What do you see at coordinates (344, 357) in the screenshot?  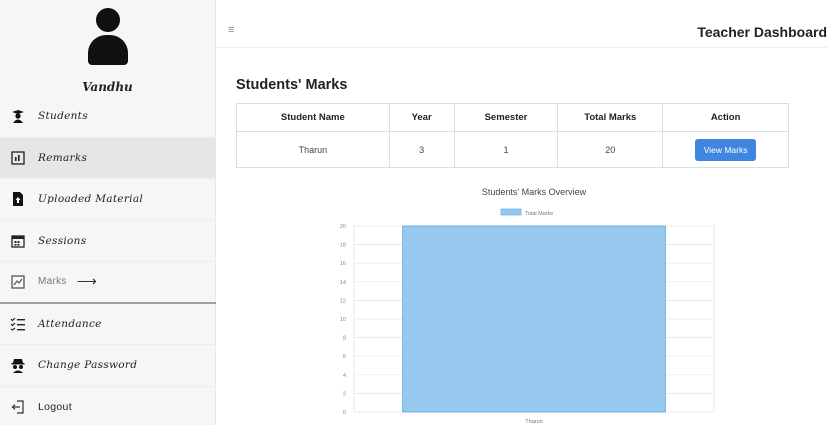 I see `y-tick-label: 6` at bounding box center [344, 357].